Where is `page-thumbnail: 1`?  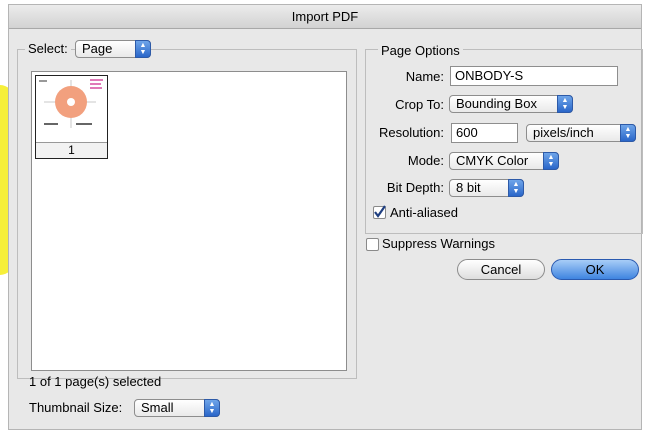 page-thumbnail: 1 is located at coordinates (71, 117).